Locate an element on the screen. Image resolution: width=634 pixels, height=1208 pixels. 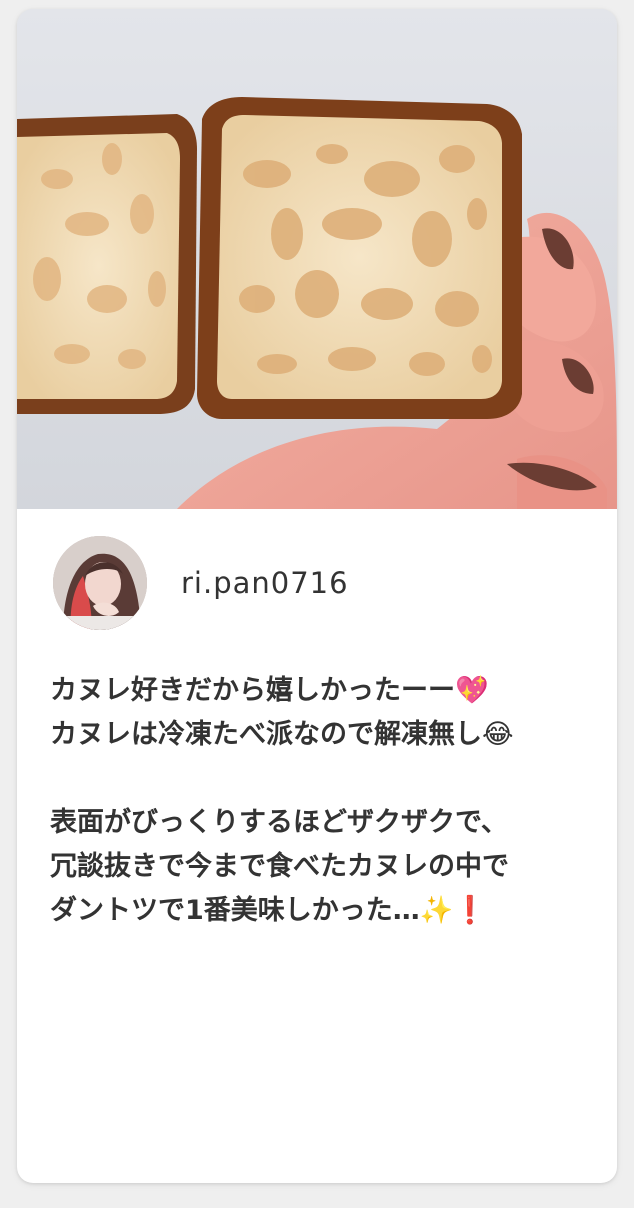
caption-line: カヌレは冷凍たべ派なので解凍無し😂 is located at coordinates (282, 734).